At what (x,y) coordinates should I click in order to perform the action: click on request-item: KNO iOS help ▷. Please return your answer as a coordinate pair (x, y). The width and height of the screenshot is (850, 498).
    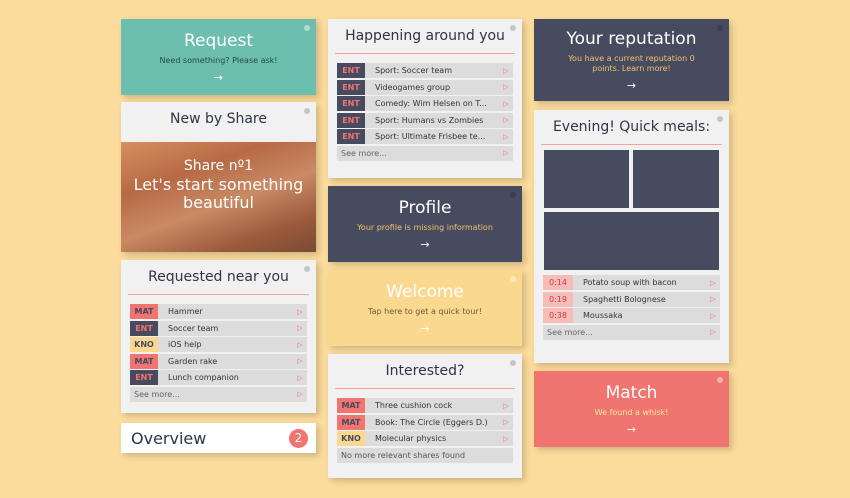
    Looking at the image, I should click on (218, 345).